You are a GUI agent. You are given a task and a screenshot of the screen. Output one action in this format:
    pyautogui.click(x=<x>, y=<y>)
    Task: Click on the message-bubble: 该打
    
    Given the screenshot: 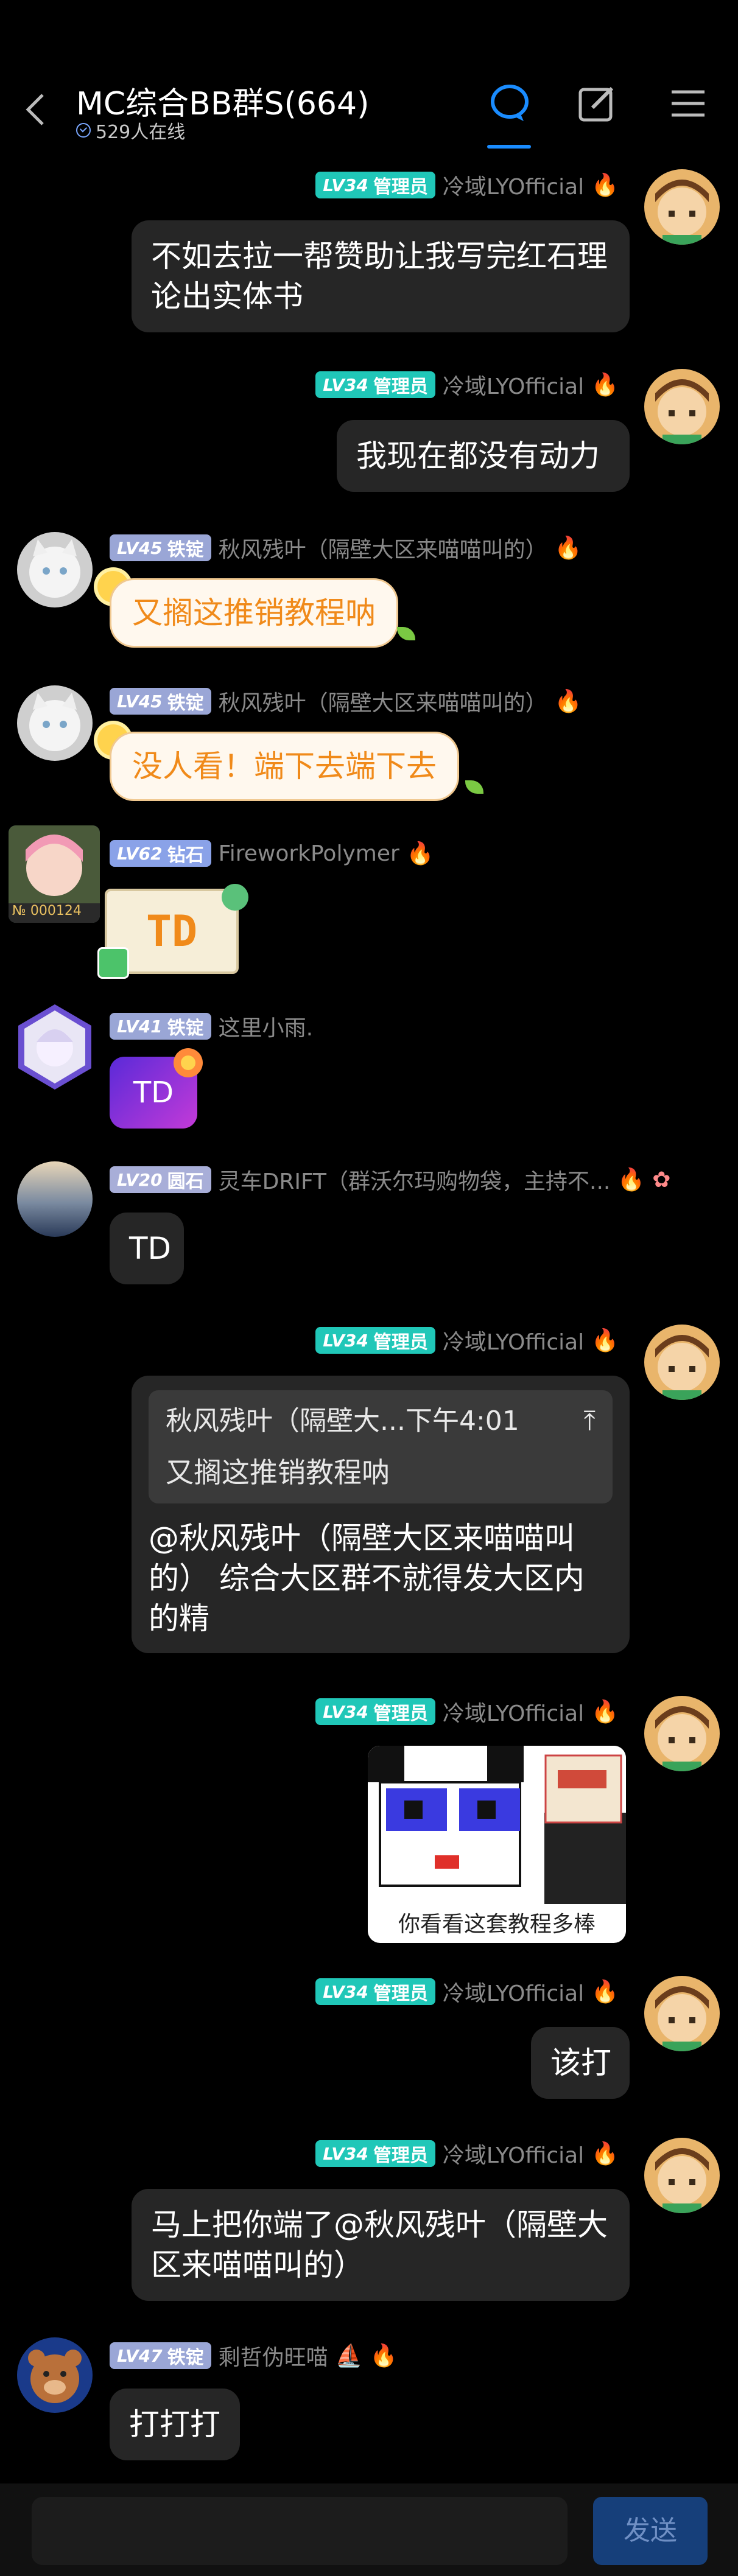 What is the action you would take?
    pyautogui.click(x=580, y=2063)
    